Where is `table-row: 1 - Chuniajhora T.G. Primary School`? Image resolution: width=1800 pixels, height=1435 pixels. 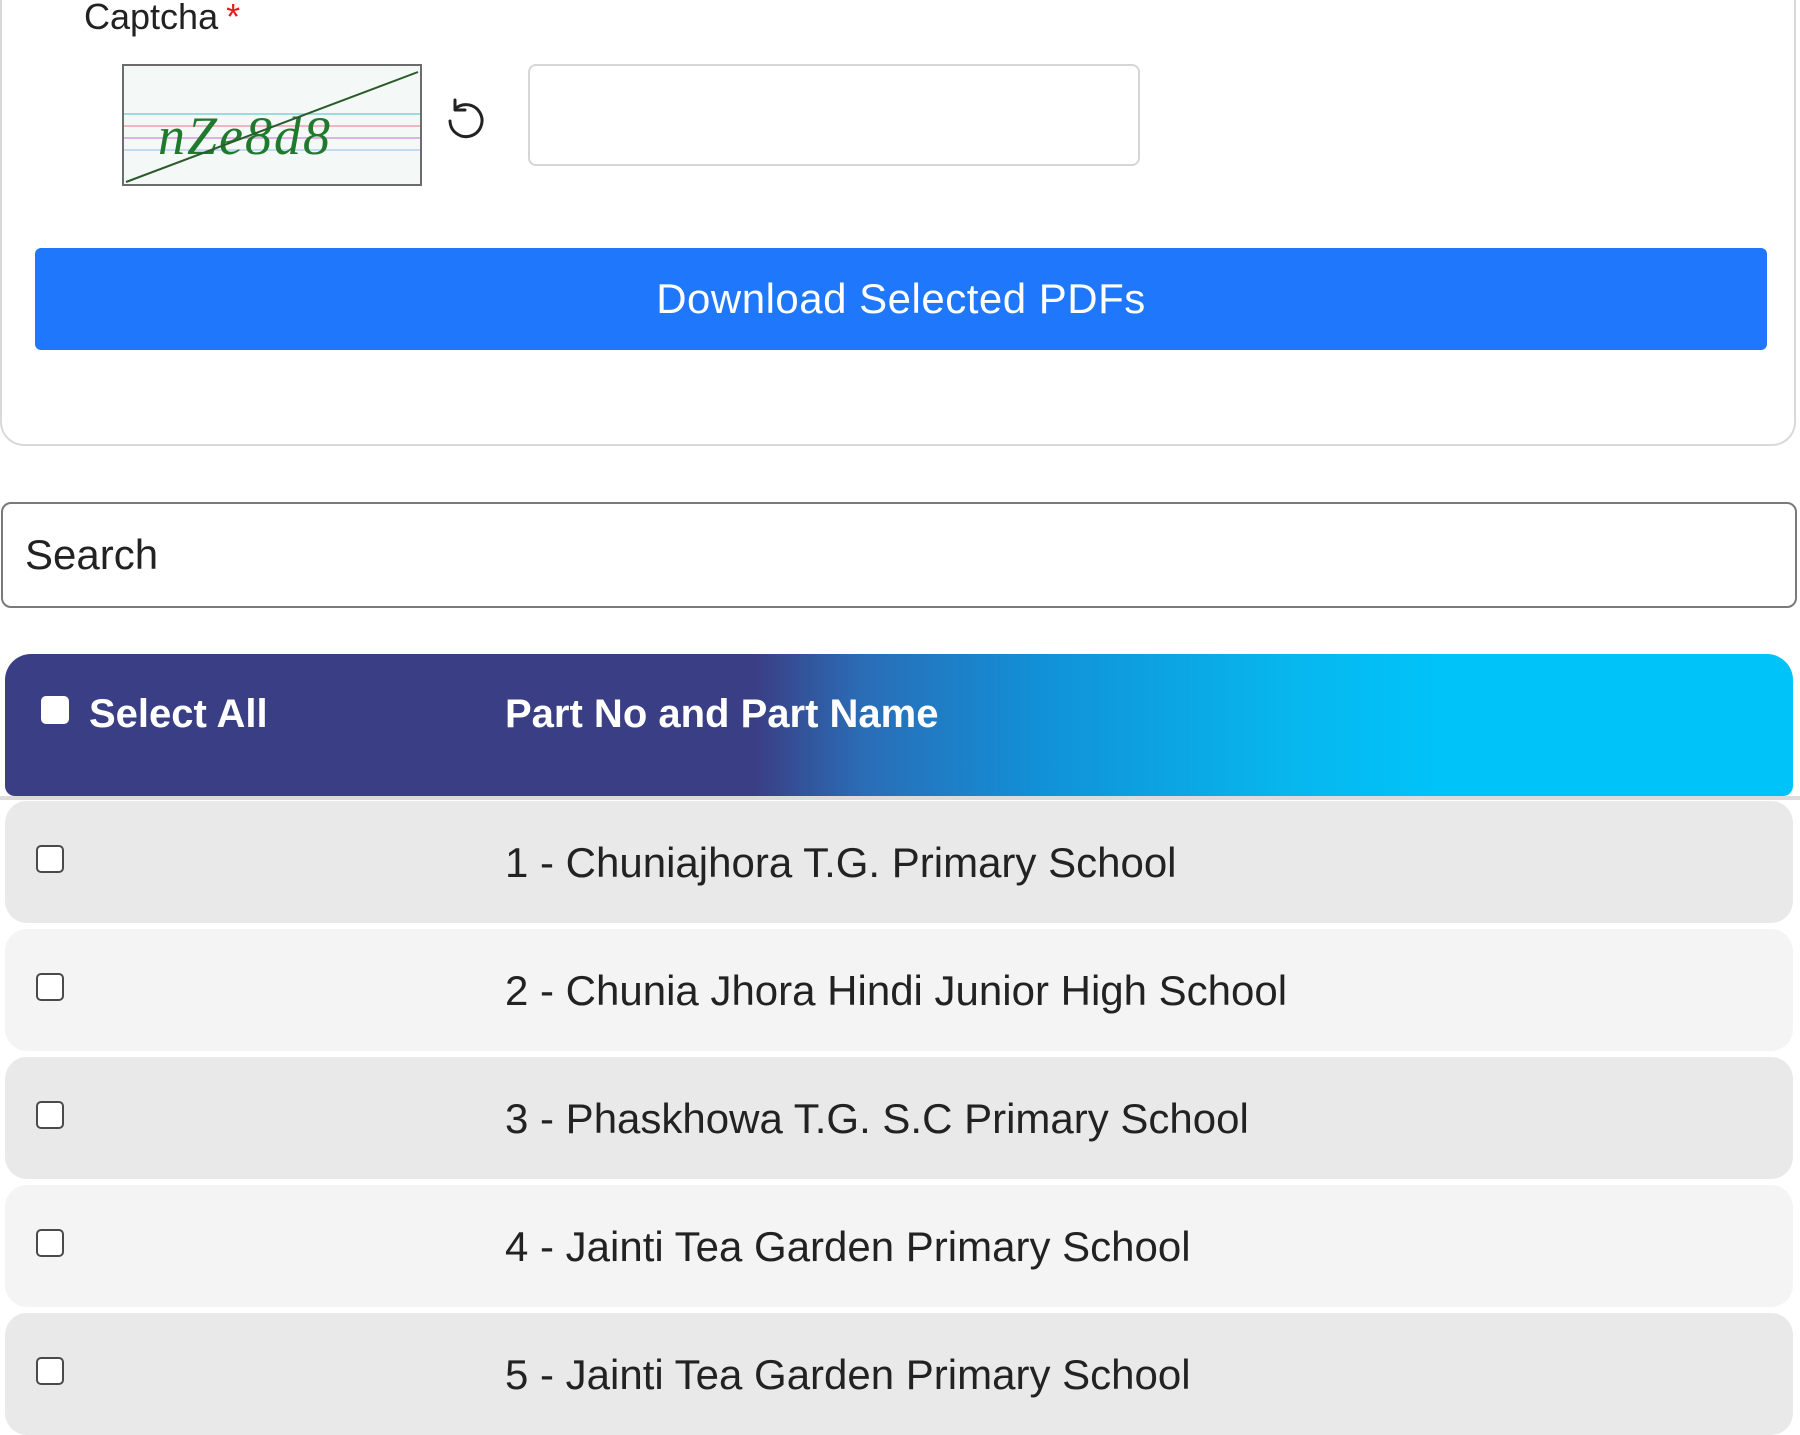 table-row: 1 - Chuniajhora T.G. Primary School is located at coordinates (899, 862).